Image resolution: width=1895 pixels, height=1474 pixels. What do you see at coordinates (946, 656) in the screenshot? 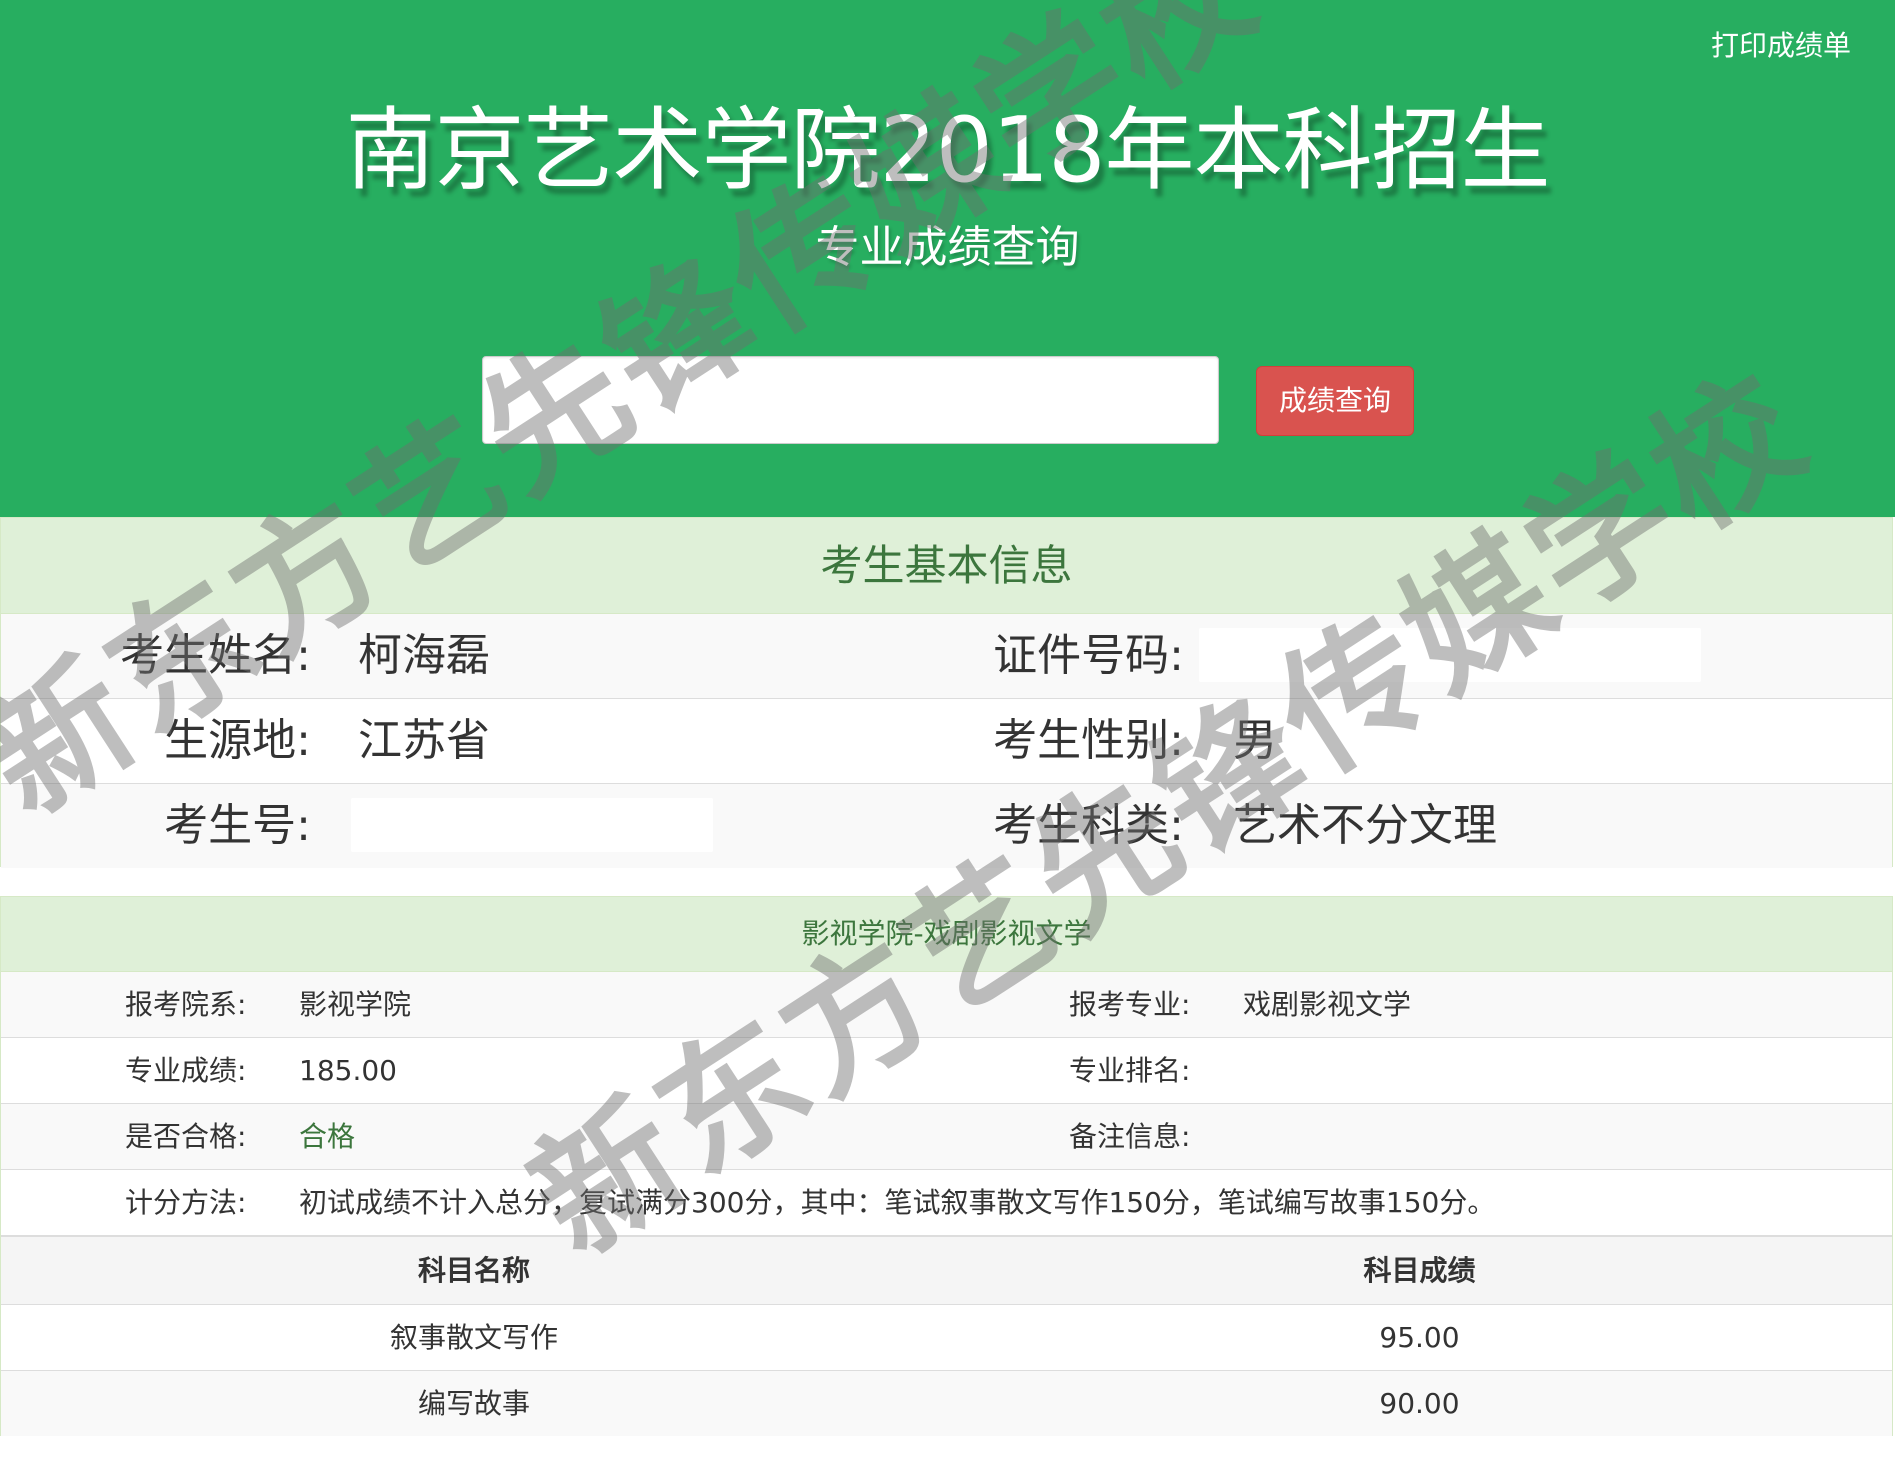
I see `info-row: 考生姓名: 柯海磊 证件号码:` at bounding box center [946, 656].